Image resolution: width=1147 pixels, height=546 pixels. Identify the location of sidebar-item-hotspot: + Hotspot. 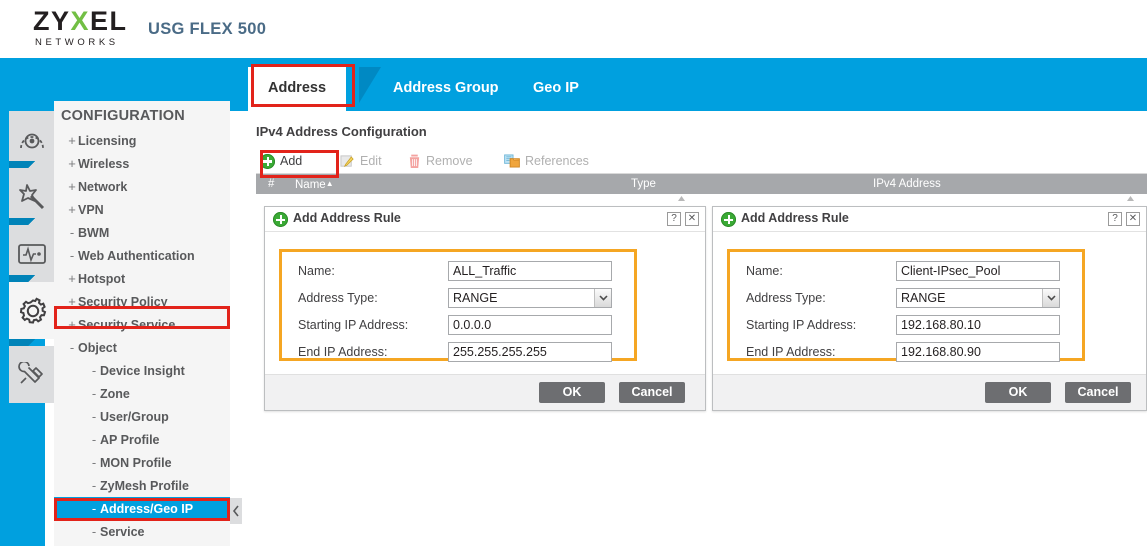
(142, 278).